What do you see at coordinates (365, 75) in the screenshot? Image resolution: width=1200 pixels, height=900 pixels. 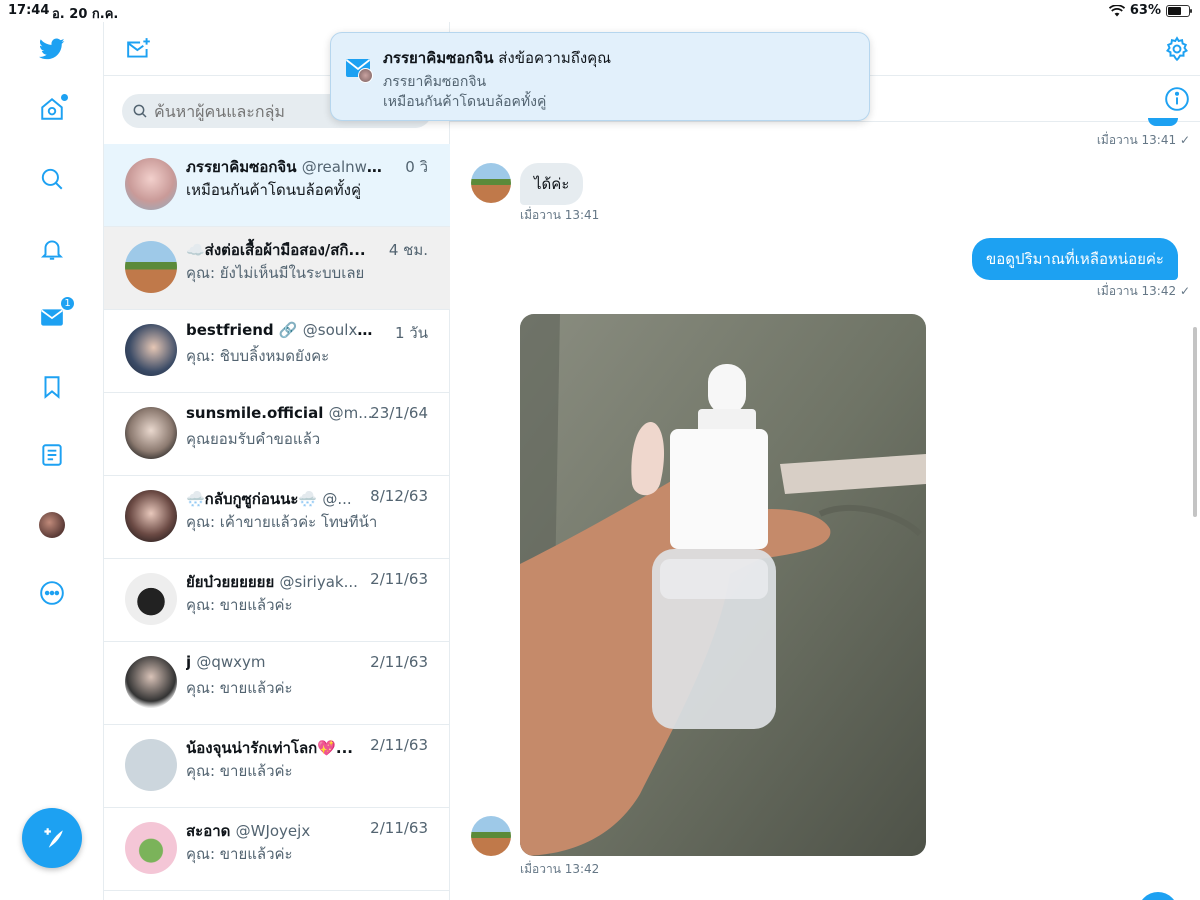 I see `notification-sender-avatar` at bounding box center [365, 75].